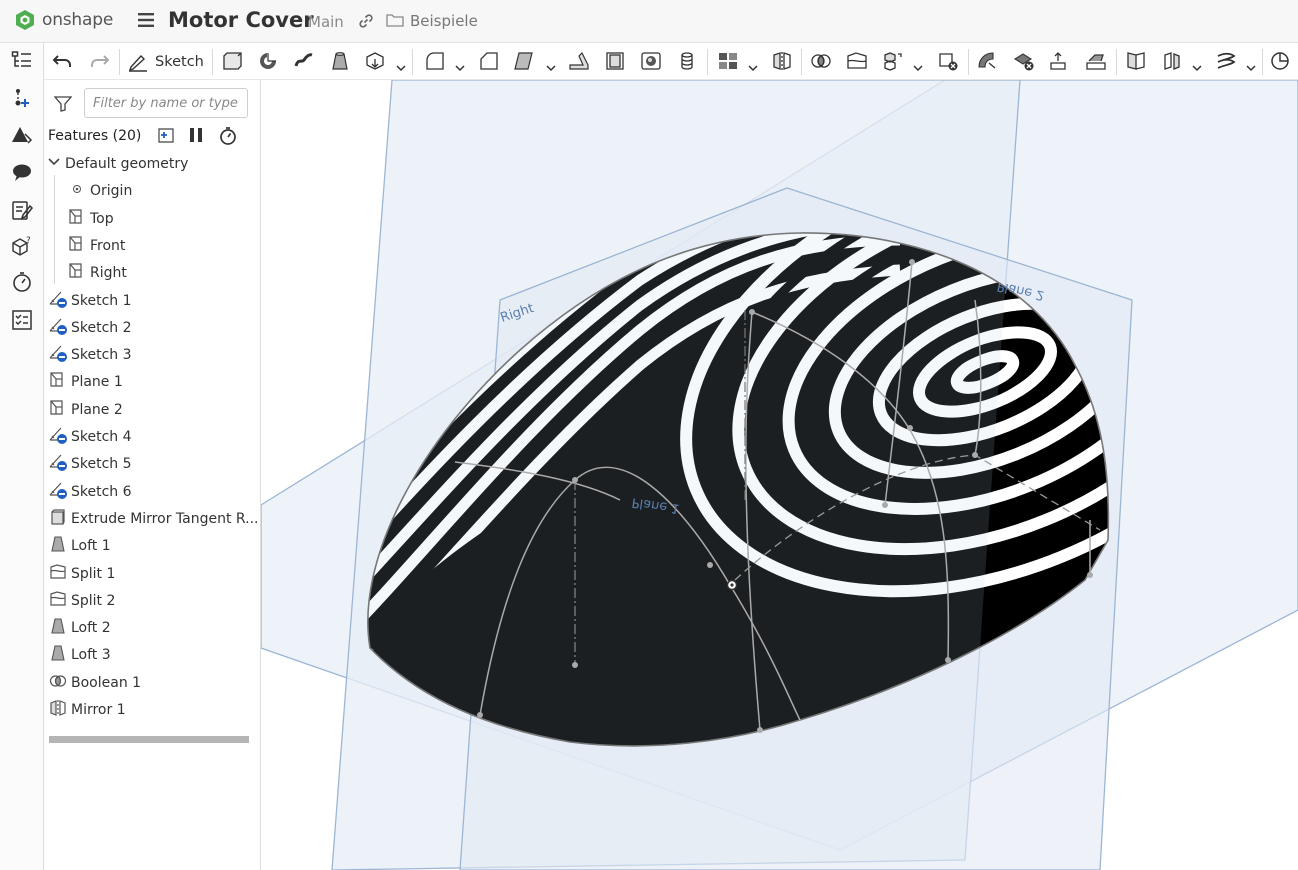 Image resolution: width=1298 pixels, height=870 pixels. Describe the element at coordinates (196, 137) in the screenshot. I see `pause-icon` at that location.